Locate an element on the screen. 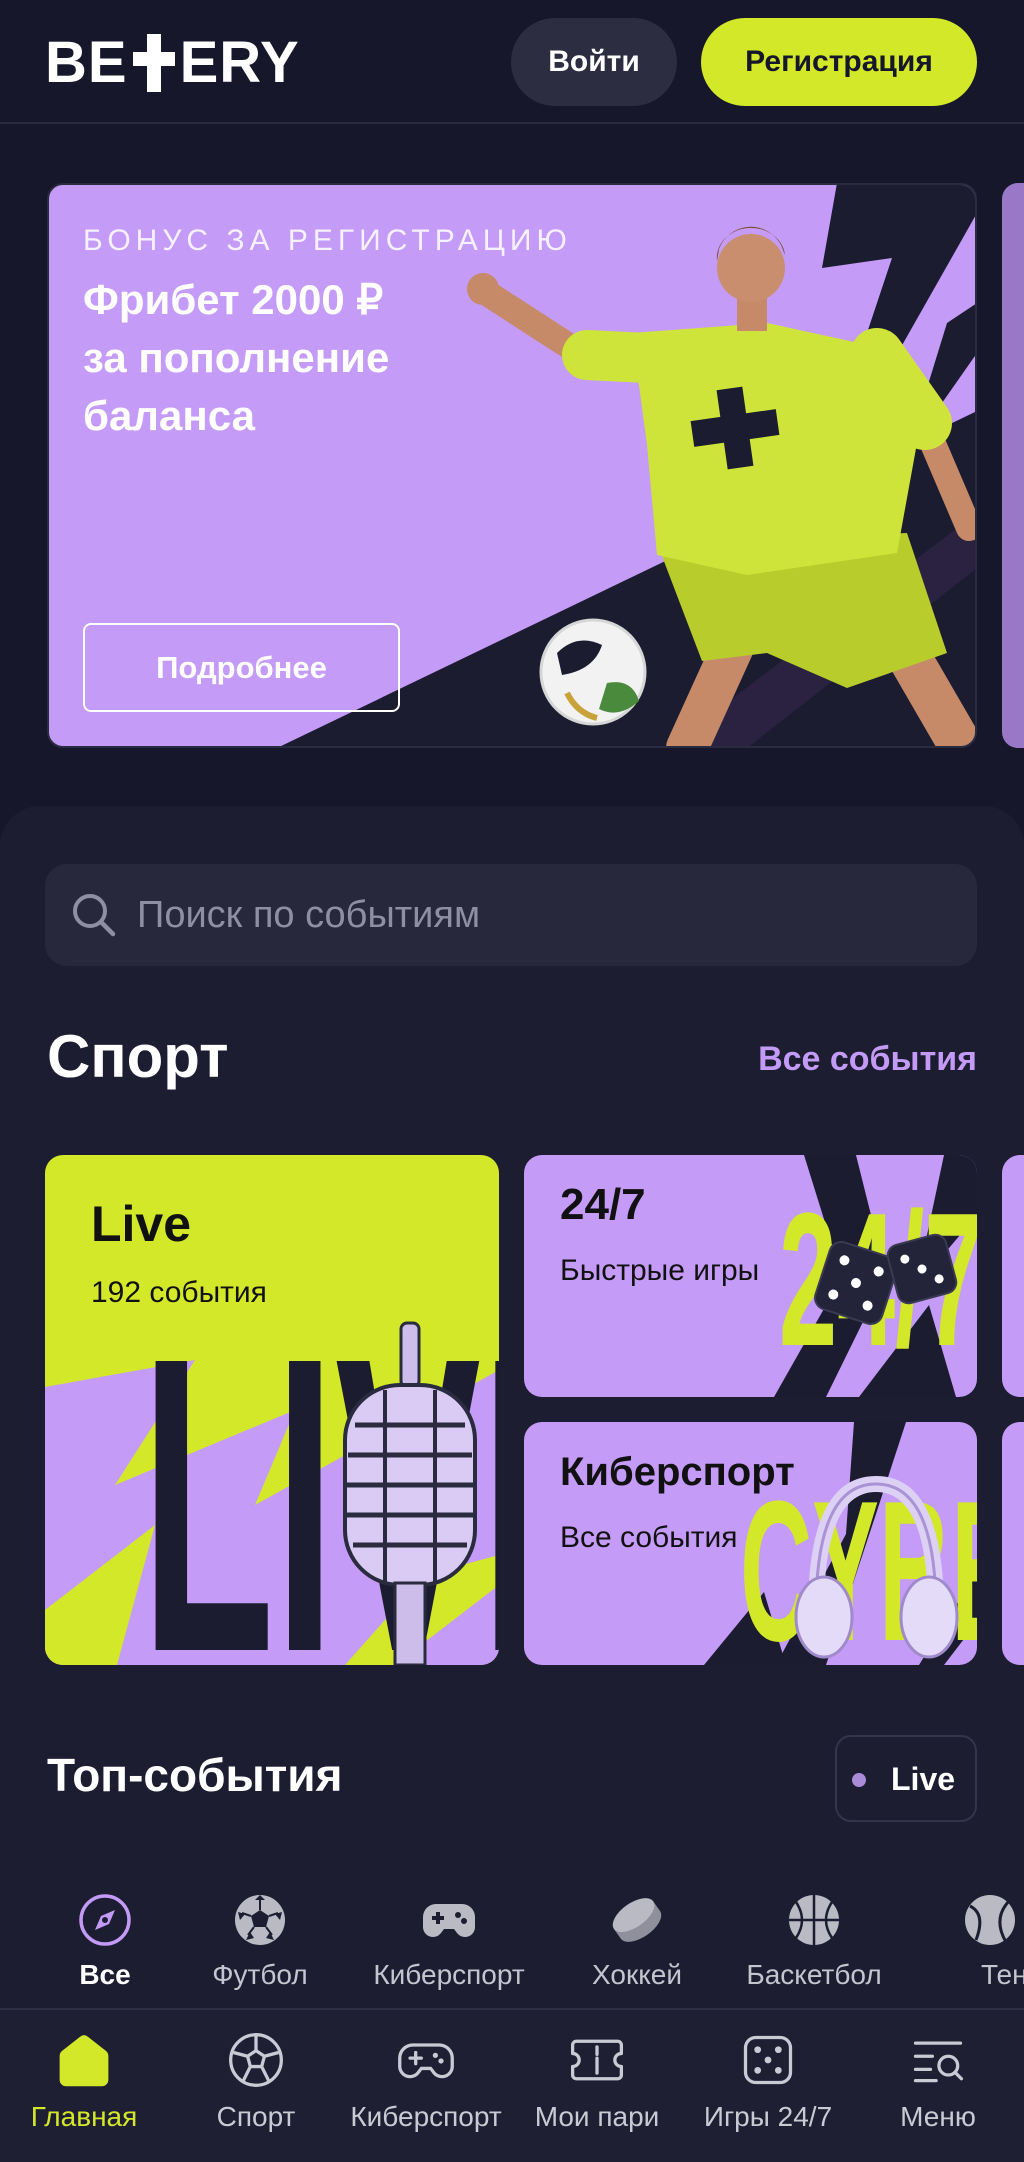 This screenshot has height=2162, width=1024. tile-live: LIVE Live 192 события is located at coordinates (272, 1410).